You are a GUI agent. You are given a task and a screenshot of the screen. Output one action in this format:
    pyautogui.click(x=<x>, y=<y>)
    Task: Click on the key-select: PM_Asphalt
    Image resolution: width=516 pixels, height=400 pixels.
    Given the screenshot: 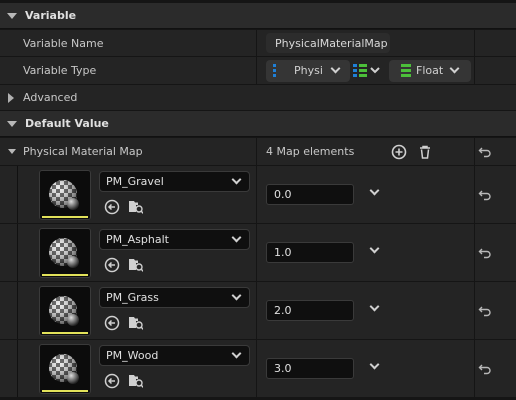 What is the action you would take?
    pyautogui.click(x=174, y=239)
    